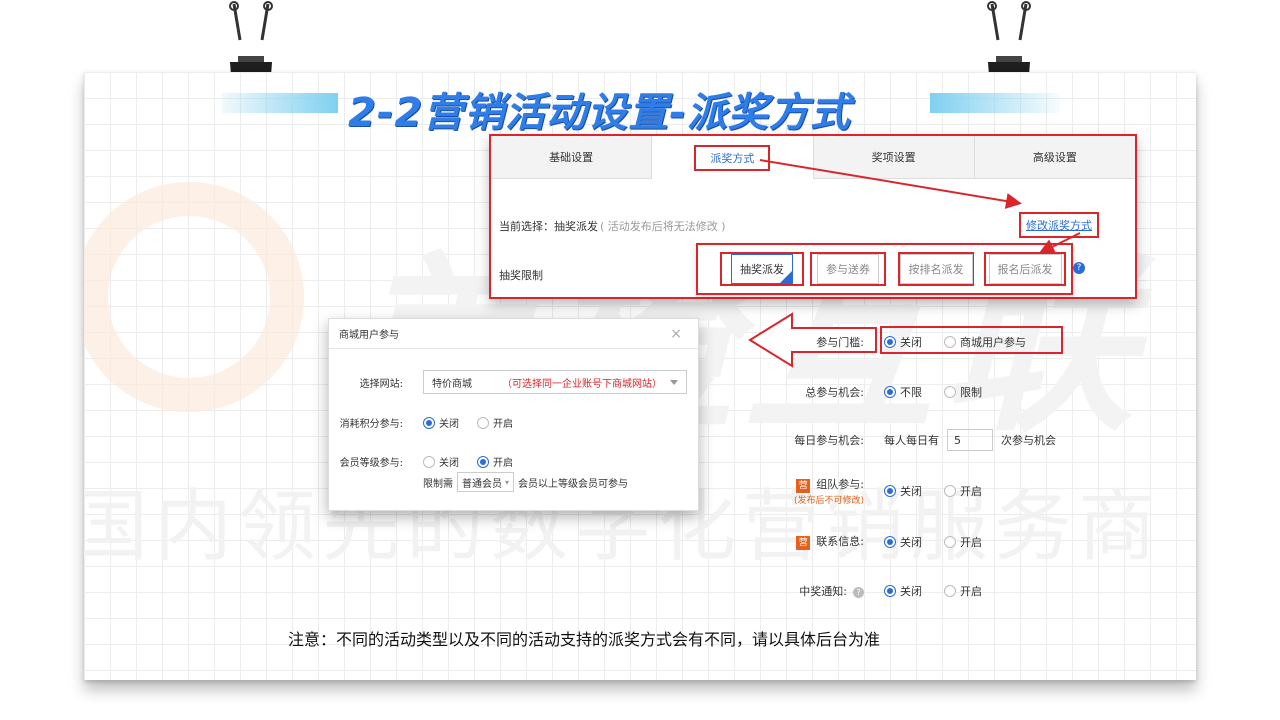  I want to click on level-label: 会员等级参与:, so click(371, 463).